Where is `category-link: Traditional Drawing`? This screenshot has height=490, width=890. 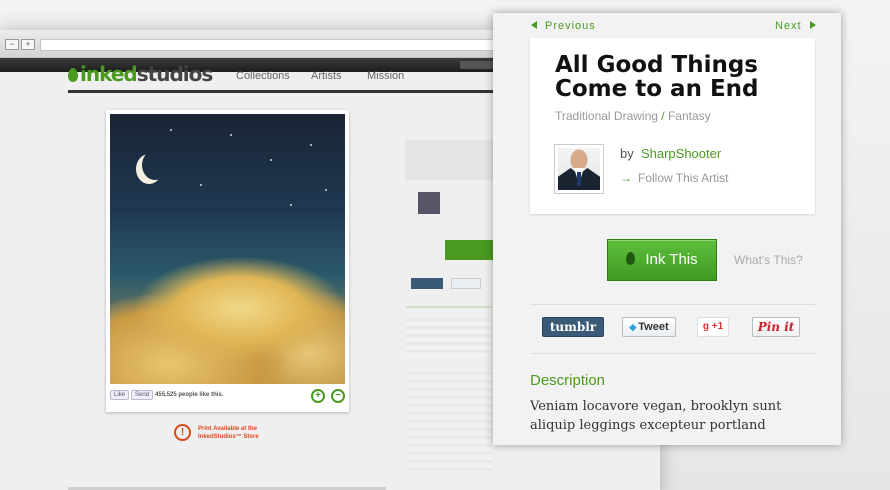 category-link: Traditional Drawing is located at coordinates (606, 116).